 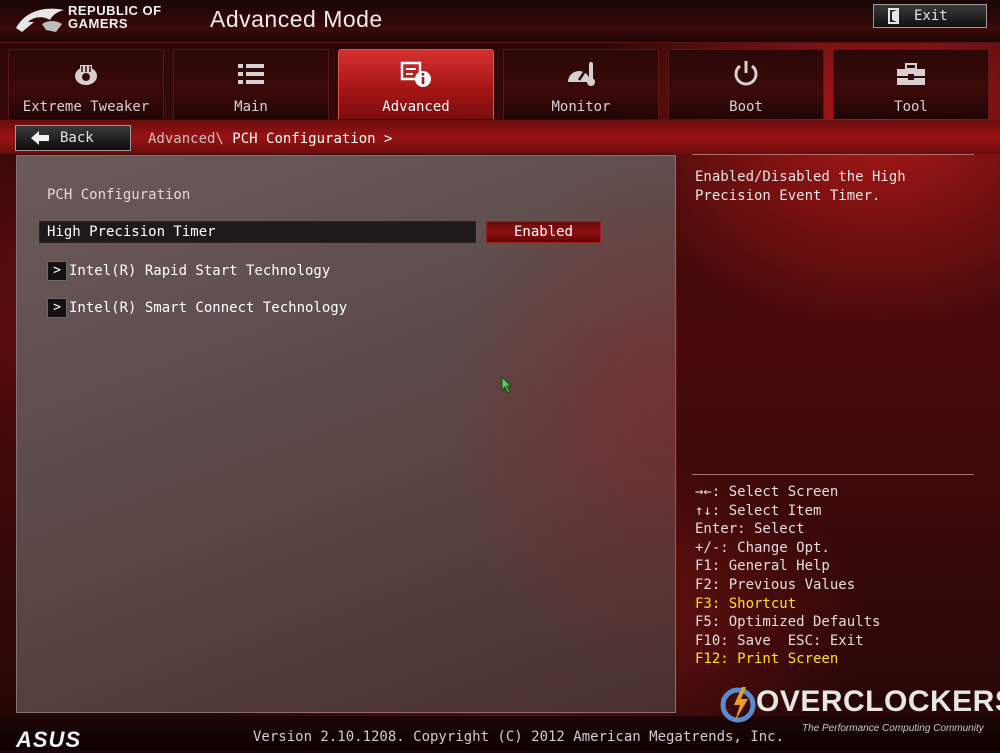 I want to click on option-value-dropdown: Enabled, so click(x=543, y=232).